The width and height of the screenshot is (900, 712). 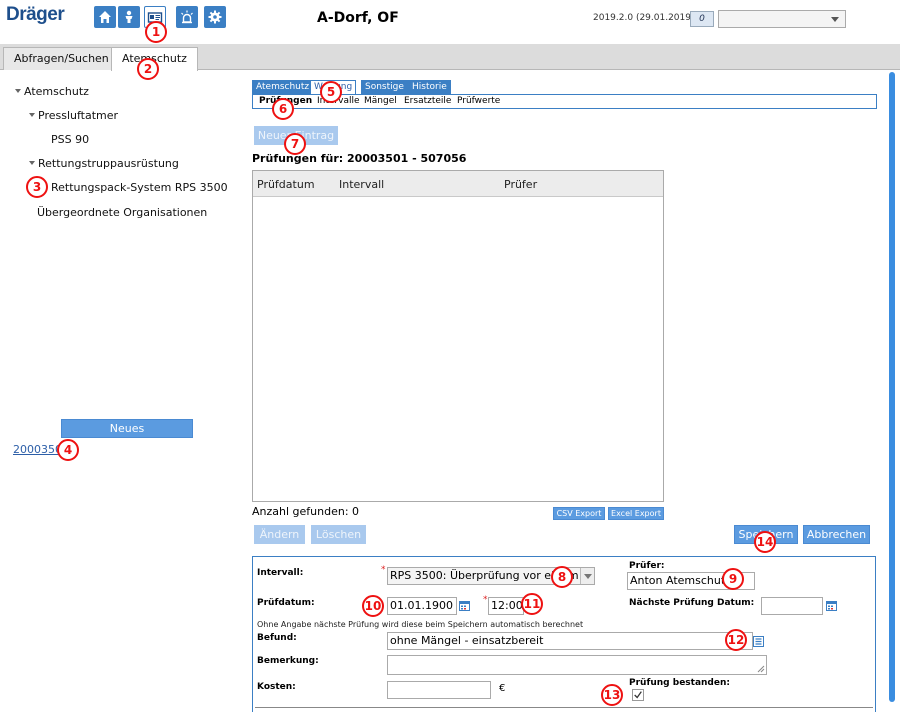 I want to click on annotation-badge: 2, so click(x=148, y=69).